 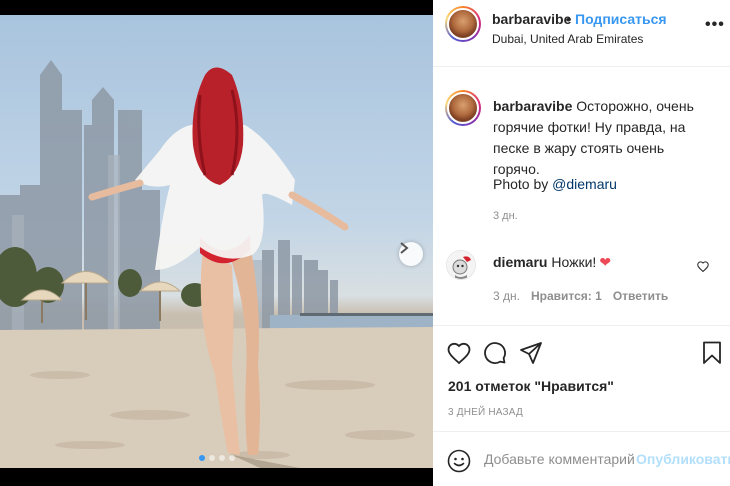 I want to click on caption-username: barbaravibe, so click(x=532, y=106).